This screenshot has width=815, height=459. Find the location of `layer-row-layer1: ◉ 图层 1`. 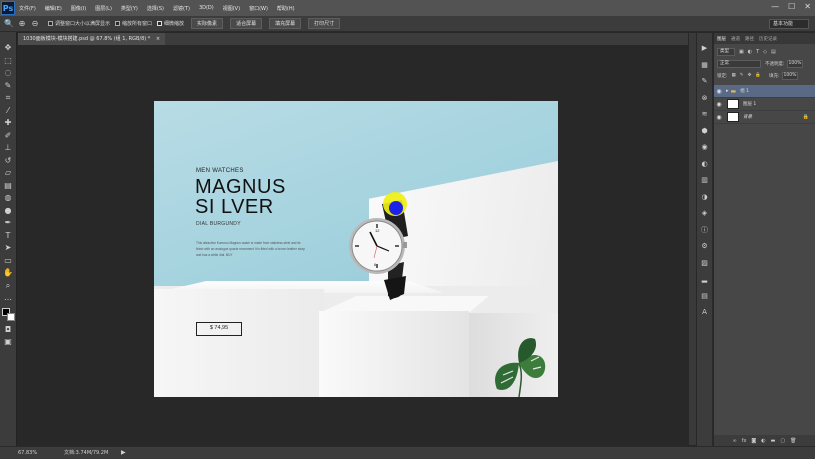

layer-row-layer1: ◉ 图层 1 is located at coordinates (764, 104).